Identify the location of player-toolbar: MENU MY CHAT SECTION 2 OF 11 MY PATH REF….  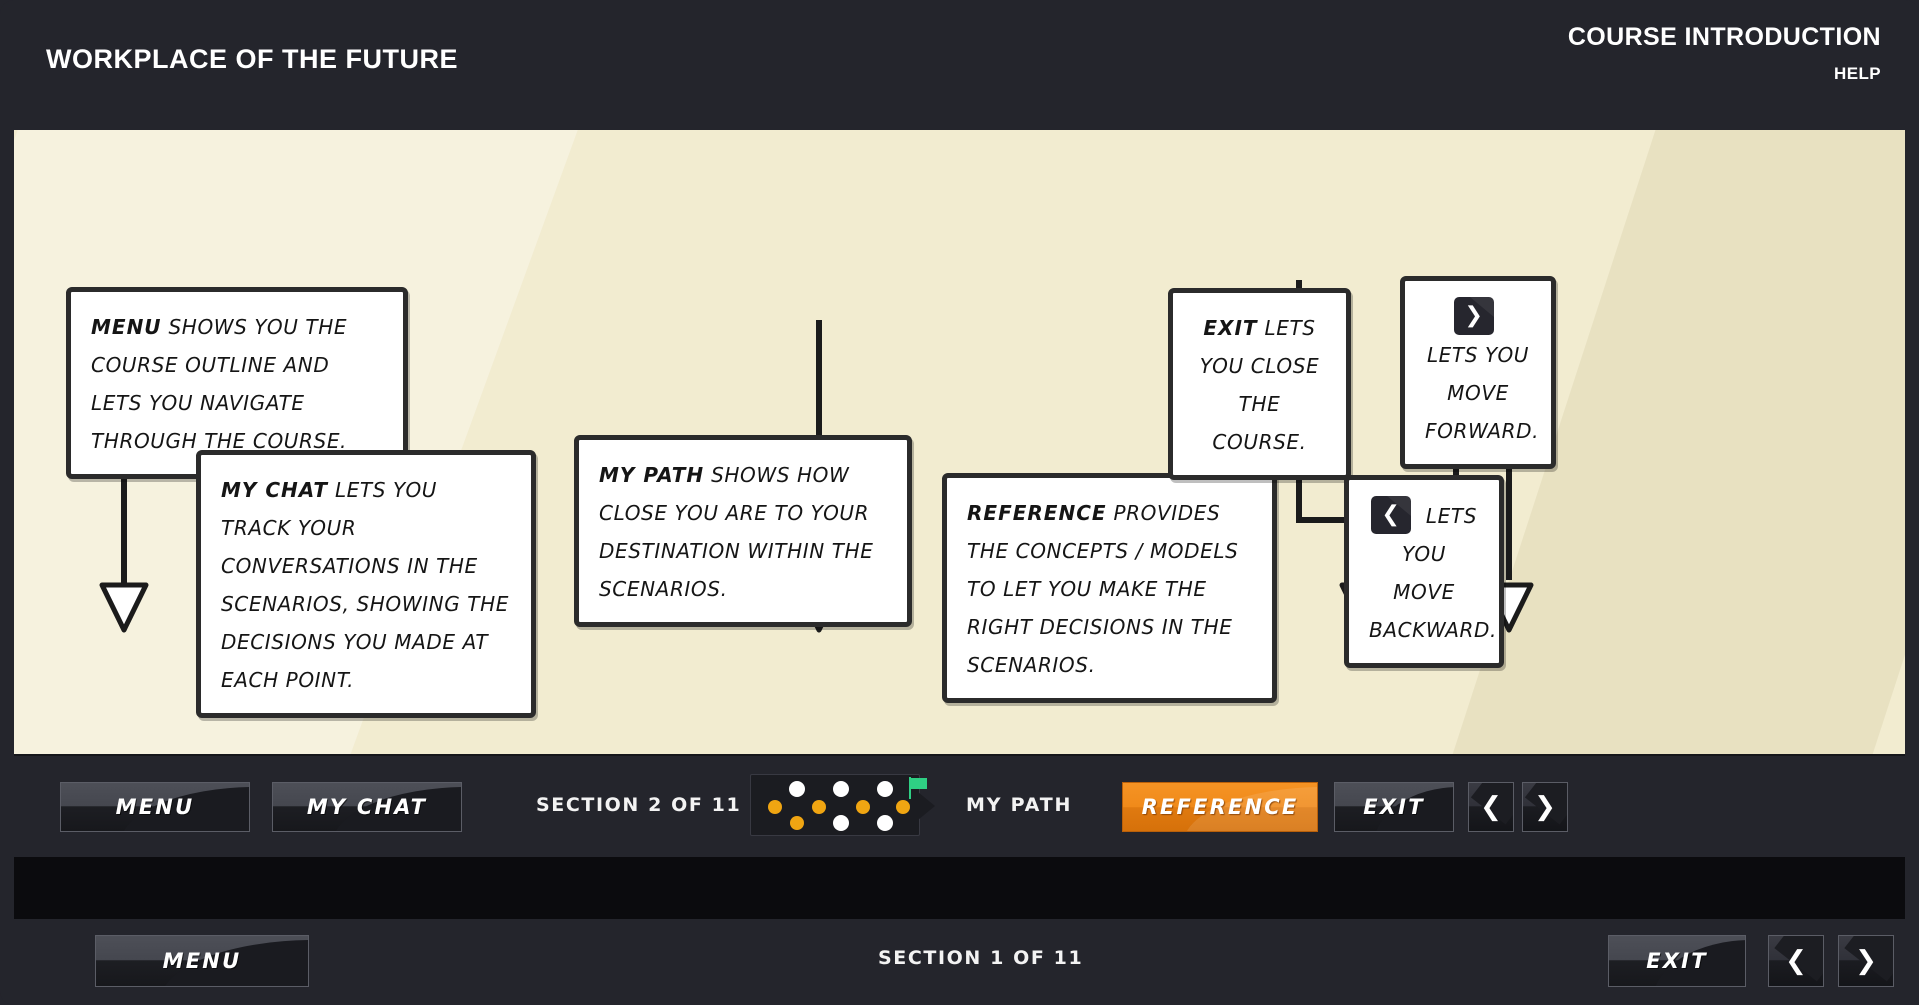
(959, 805).